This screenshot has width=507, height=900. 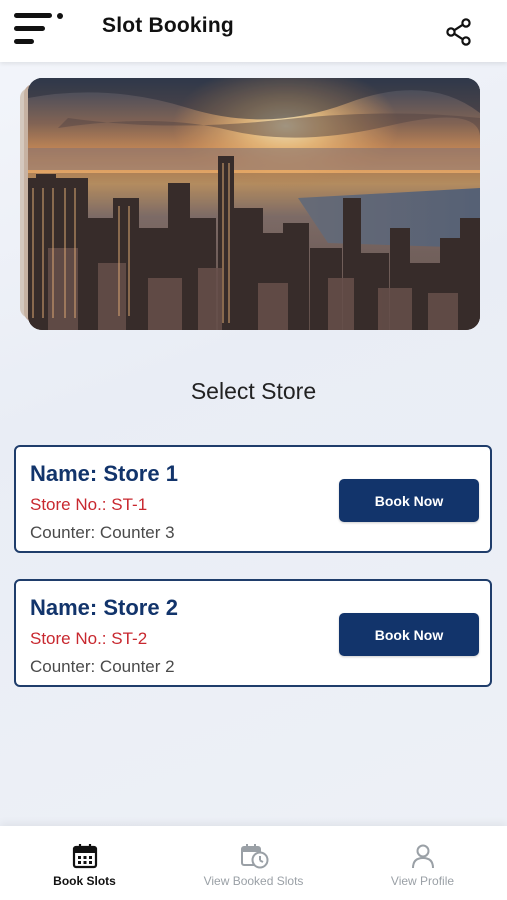 What do you see at coordinates (459, 32) in the screenshot?
I see `share-icon` at bounding box center [459, 32].